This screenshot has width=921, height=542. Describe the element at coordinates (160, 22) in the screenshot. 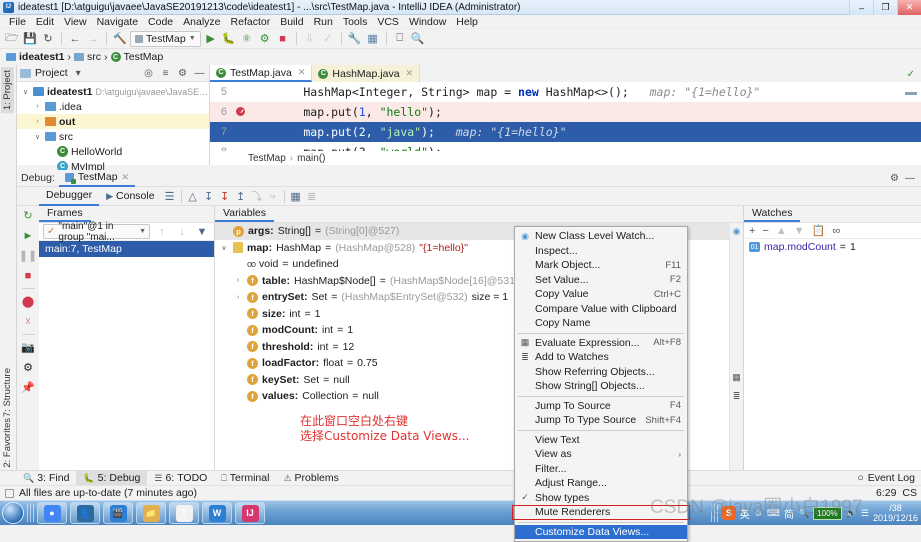

I see `menu-item-code: Code` at that location.